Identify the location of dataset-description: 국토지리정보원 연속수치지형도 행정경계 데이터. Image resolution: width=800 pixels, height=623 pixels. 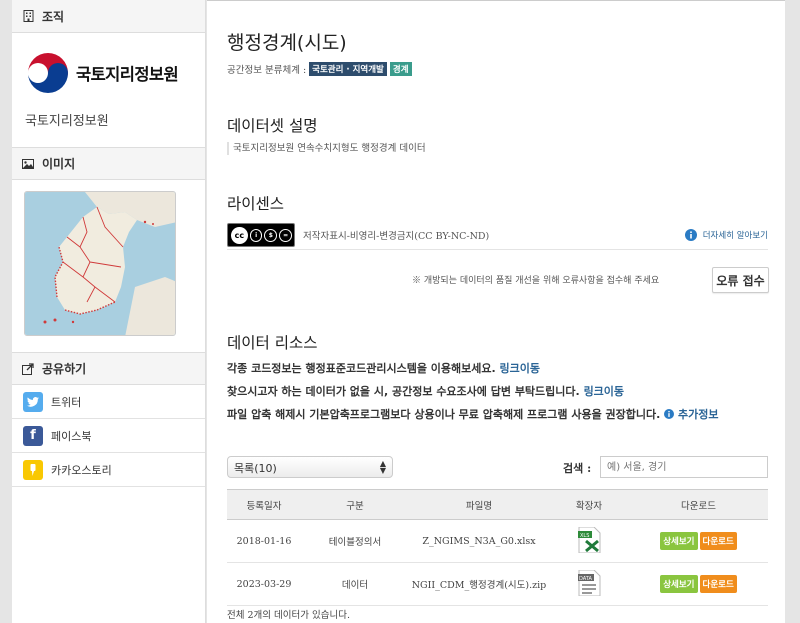
(326, 148).